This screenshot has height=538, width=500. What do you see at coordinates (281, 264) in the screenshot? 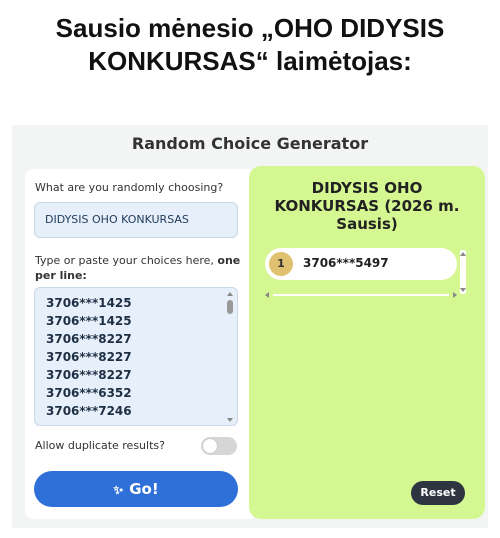
I see `result-rank-badge: 1` at bounding box center [281, 264].